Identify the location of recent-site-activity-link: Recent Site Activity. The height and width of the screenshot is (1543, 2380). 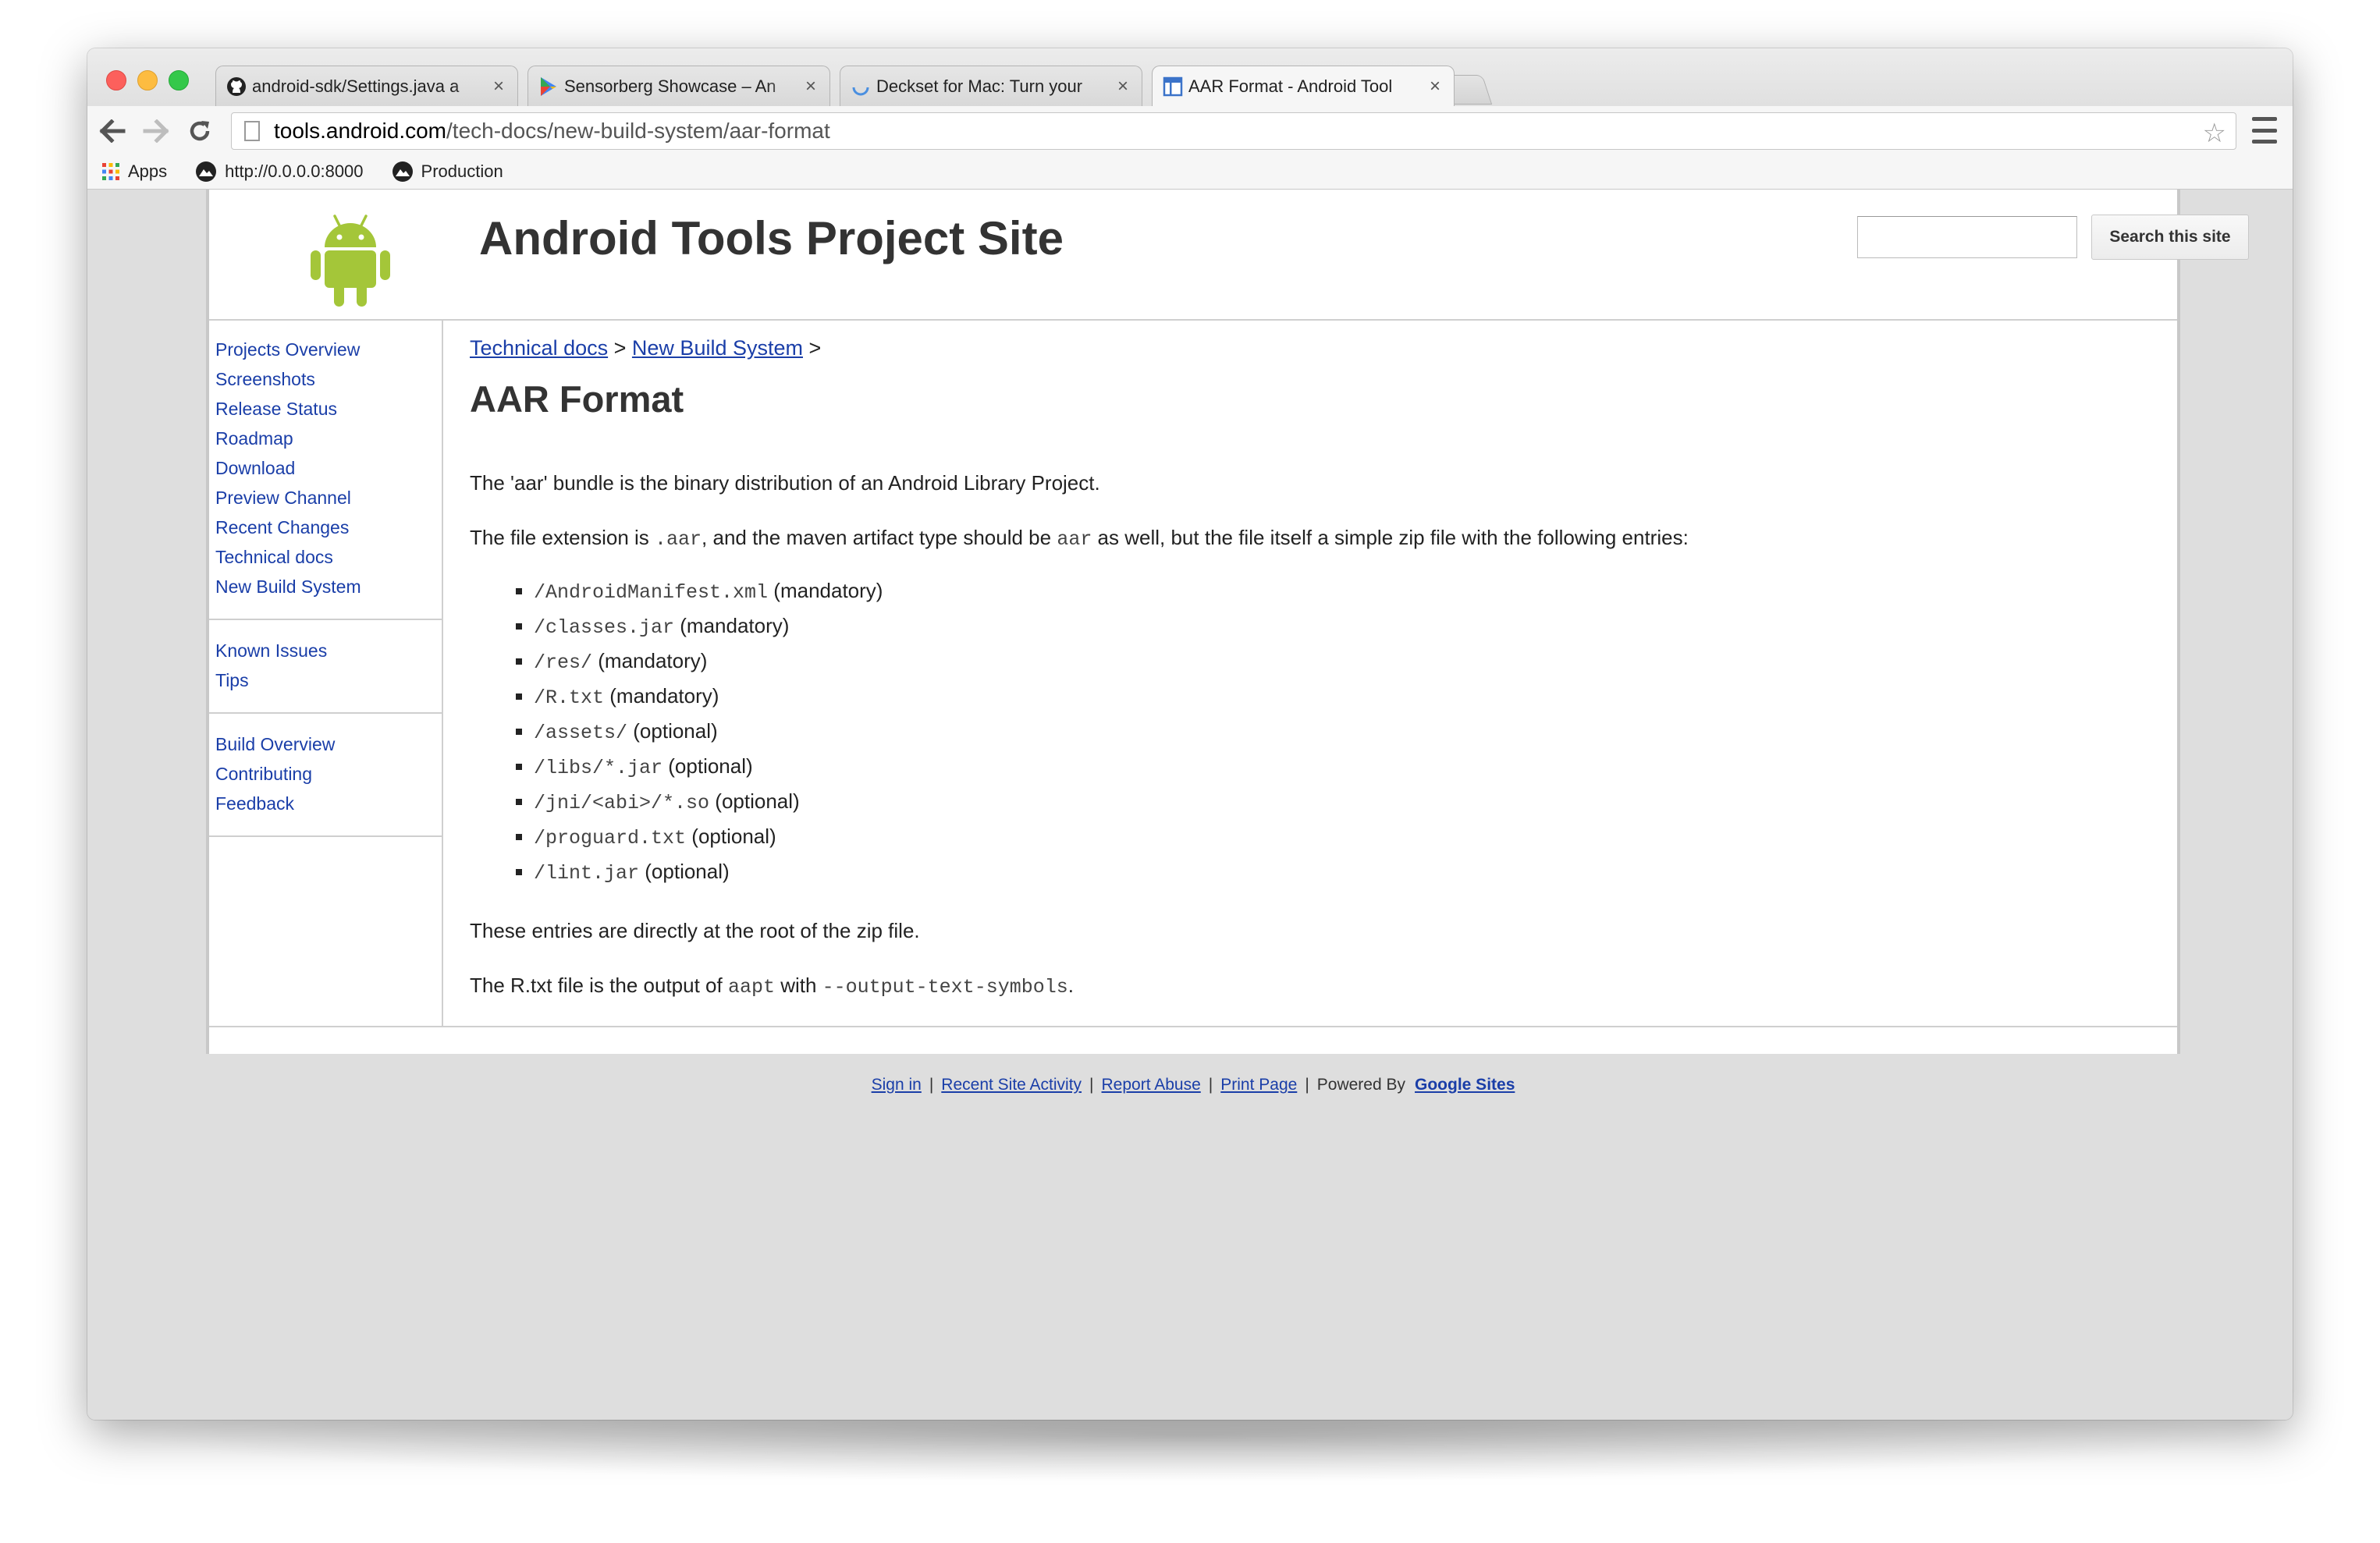
(1011, 1085).